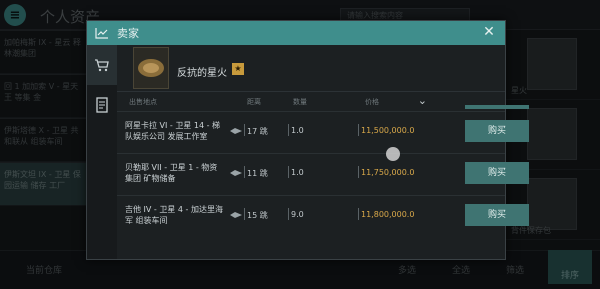 This screenshot has width=600, height=289. Describe the element at coordinates (257, 131) in the screenshot. I see `jump-count: 17 跳` at that location.